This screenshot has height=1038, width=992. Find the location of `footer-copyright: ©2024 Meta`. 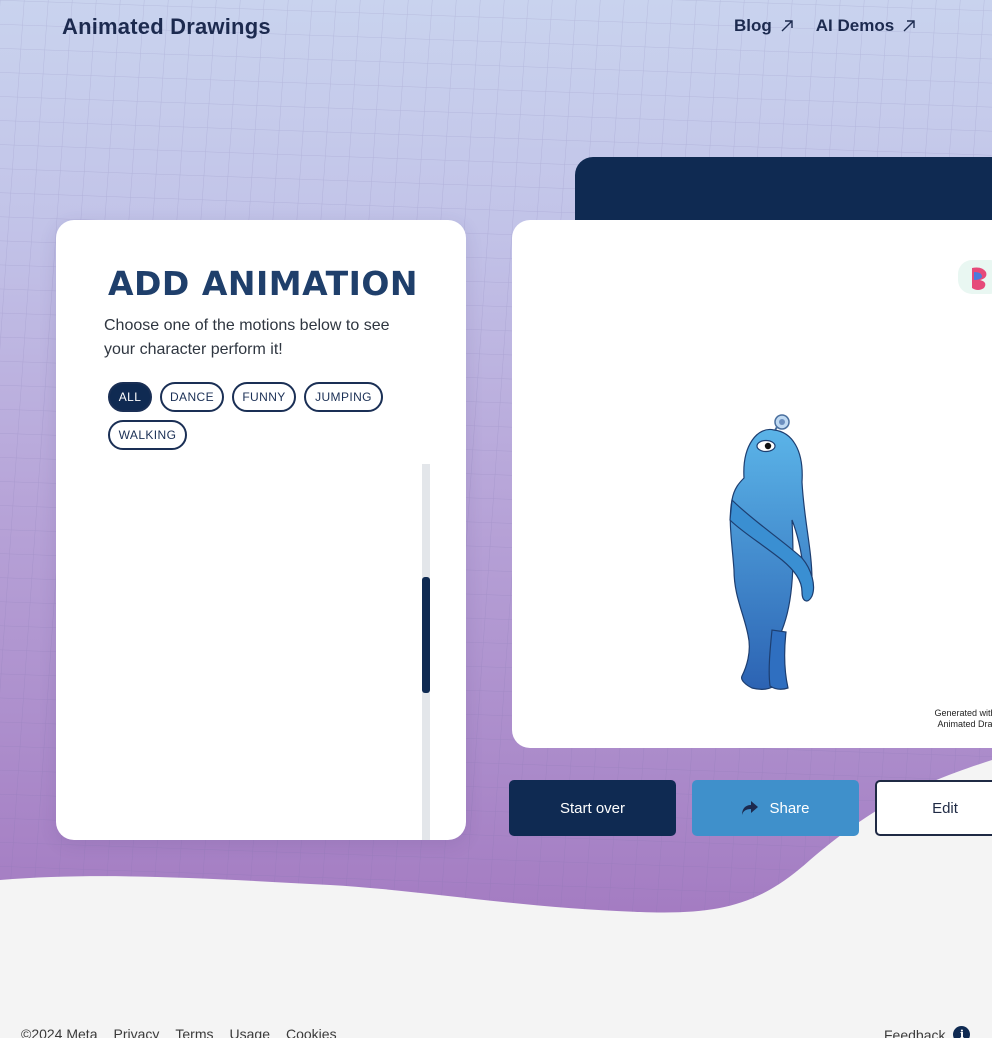

footer-copyright: ©2024 Meta is located at coordinates (59, 1032).